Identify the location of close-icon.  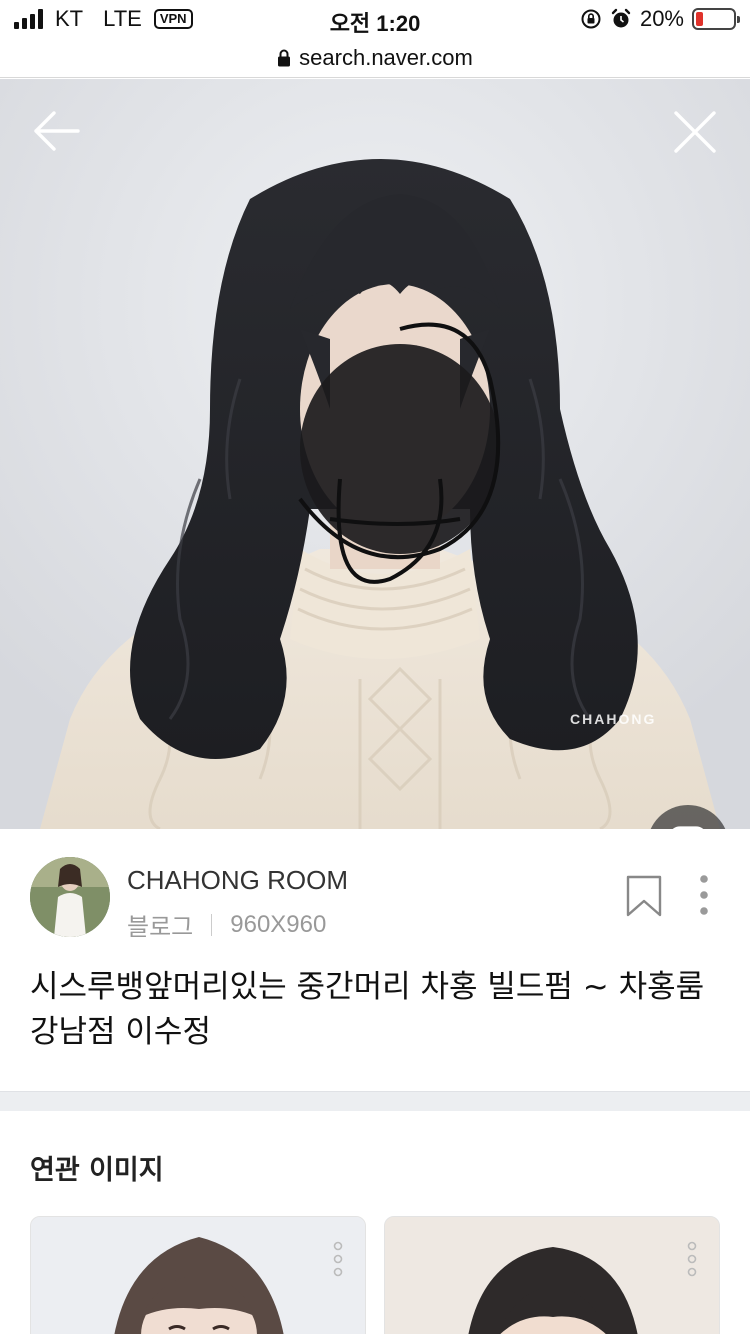
(695, 132).